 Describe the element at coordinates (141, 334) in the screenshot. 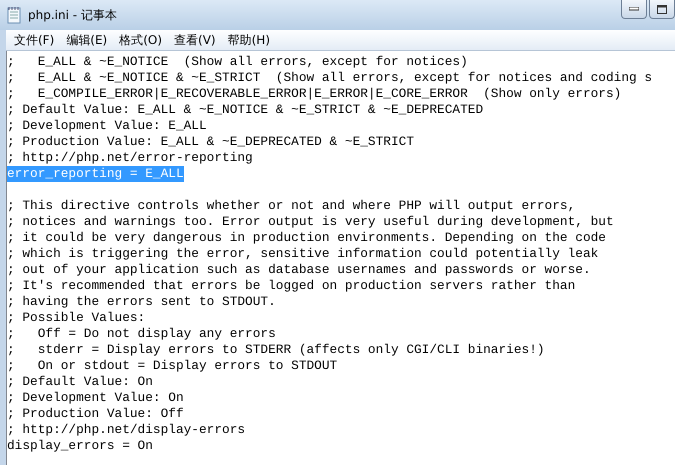

I see `text-line: ; Off = Do not display any errors` at that location.